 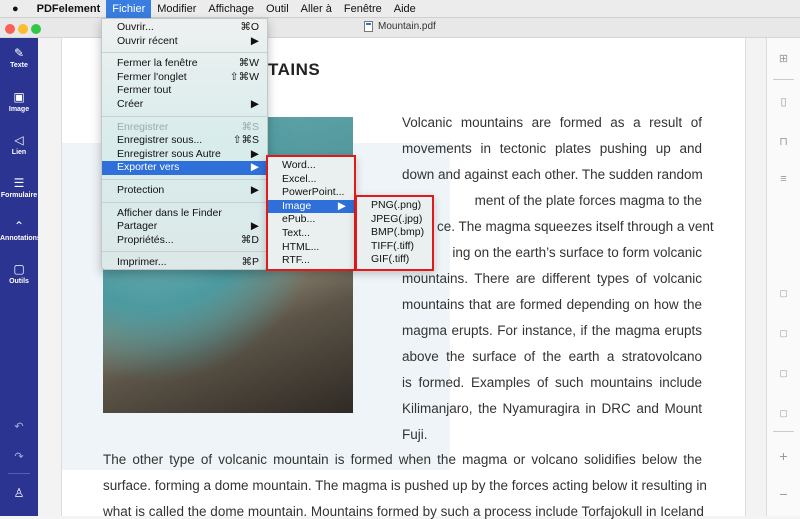 What do you see at coordinates (19, 140) in the screenshot?
I see `link-send-icon: ◁` at bounding box center [19, 140].